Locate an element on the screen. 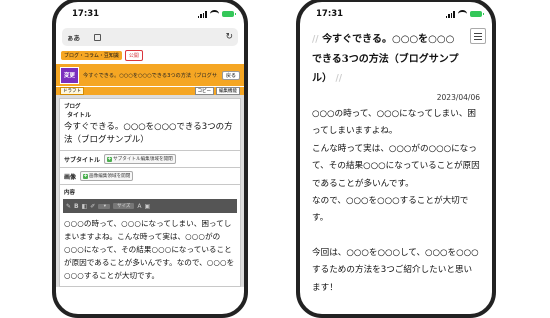 The image size is (550, 318). paint-icon: ◧ is located at coordinates (85, 206).